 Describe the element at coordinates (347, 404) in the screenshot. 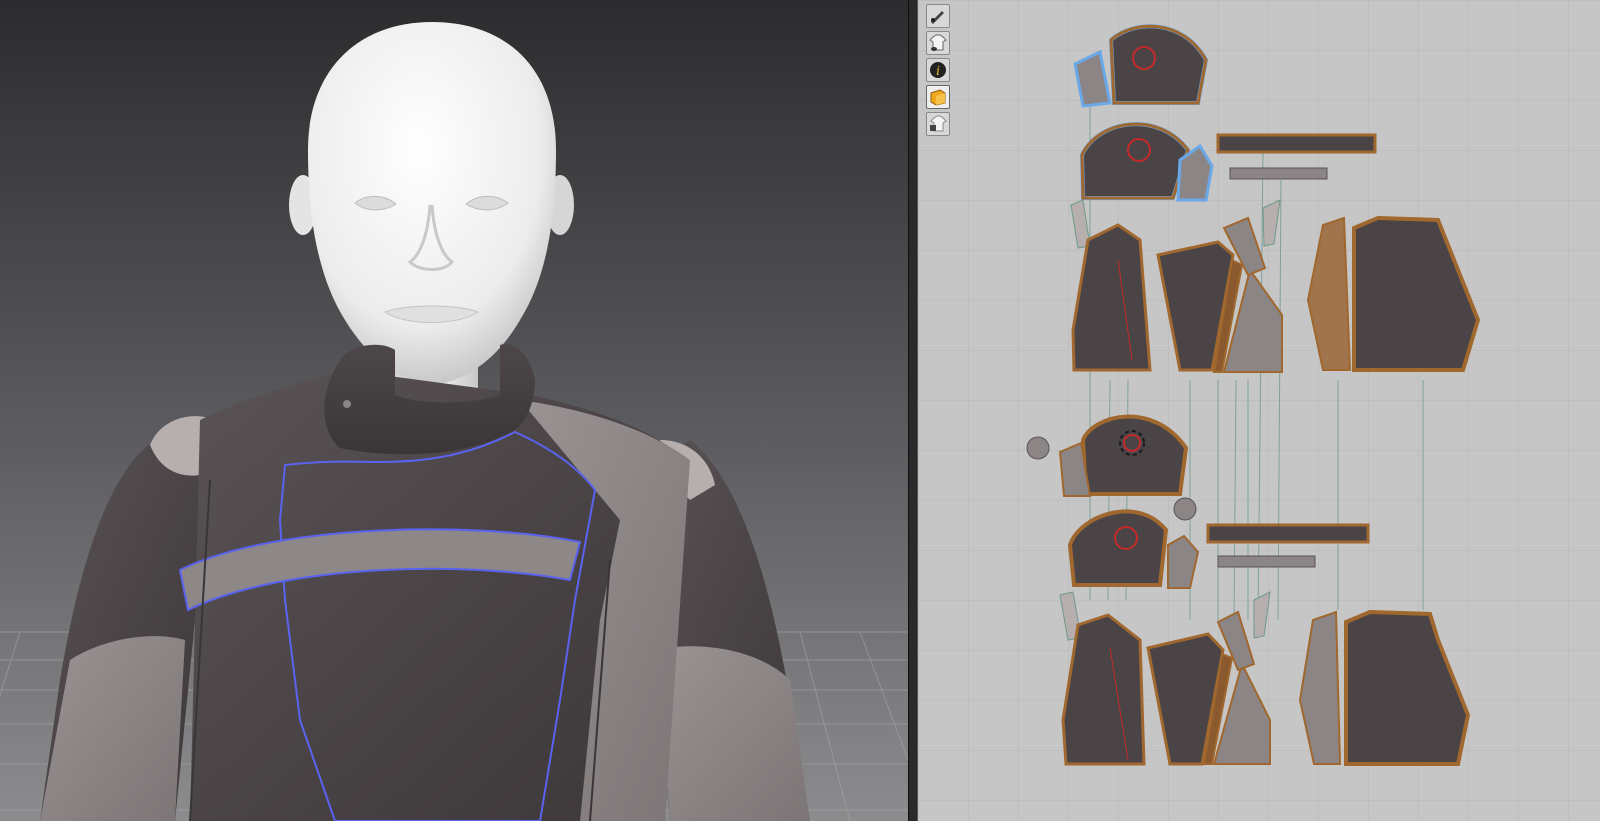

I see `collar-snap` at that location.